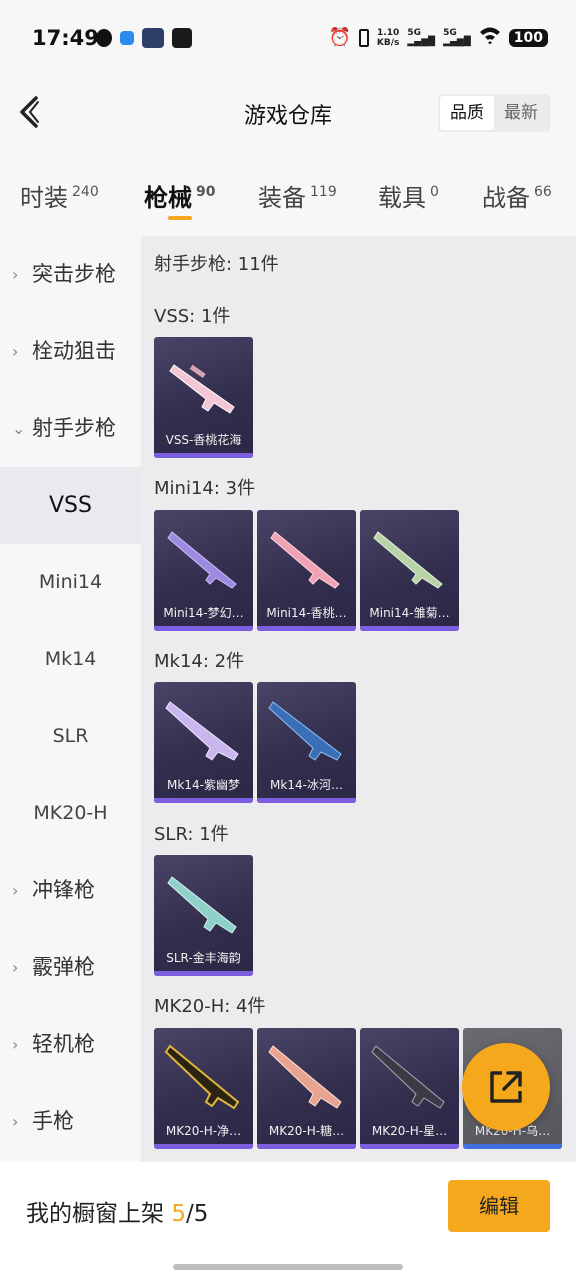 This screenshot has width=576, height=1280. What do you see at coordinates (388, 42) in the screenshot?
I see `net-speed-unit: KB/s` at bounding box center [388, 42].